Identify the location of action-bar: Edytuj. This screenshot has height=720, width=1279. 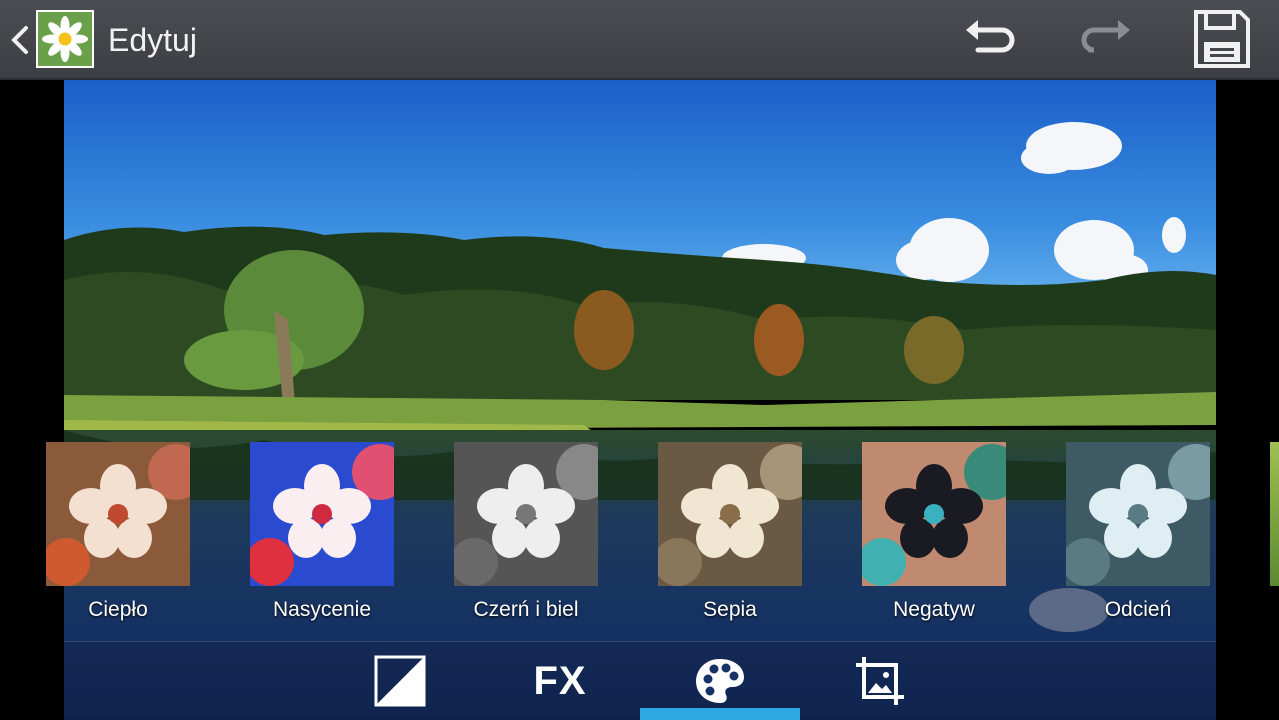
(639, 40).